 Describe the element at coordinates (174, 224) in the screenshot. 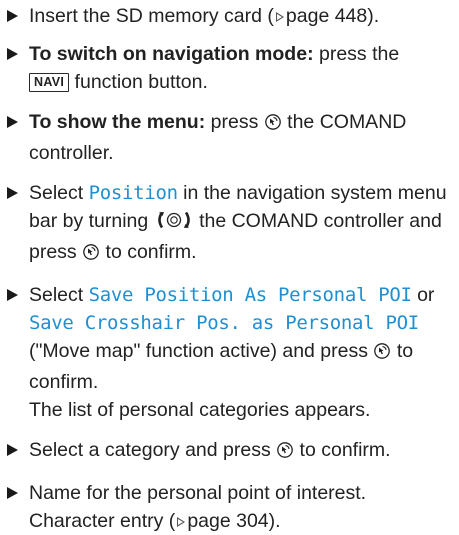

I see `controller-turn-icon` at that location.